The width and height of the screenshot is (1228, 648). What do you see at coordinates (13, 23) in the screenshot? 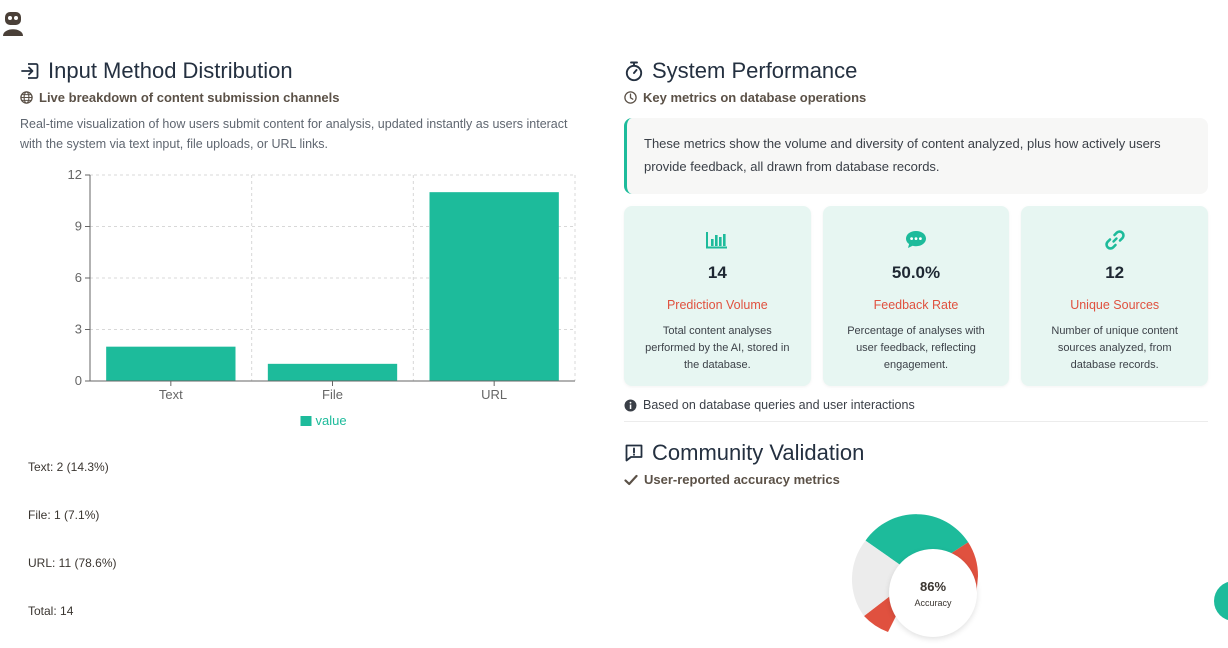
I see `robot-icon` at bounding box center [13, 23].